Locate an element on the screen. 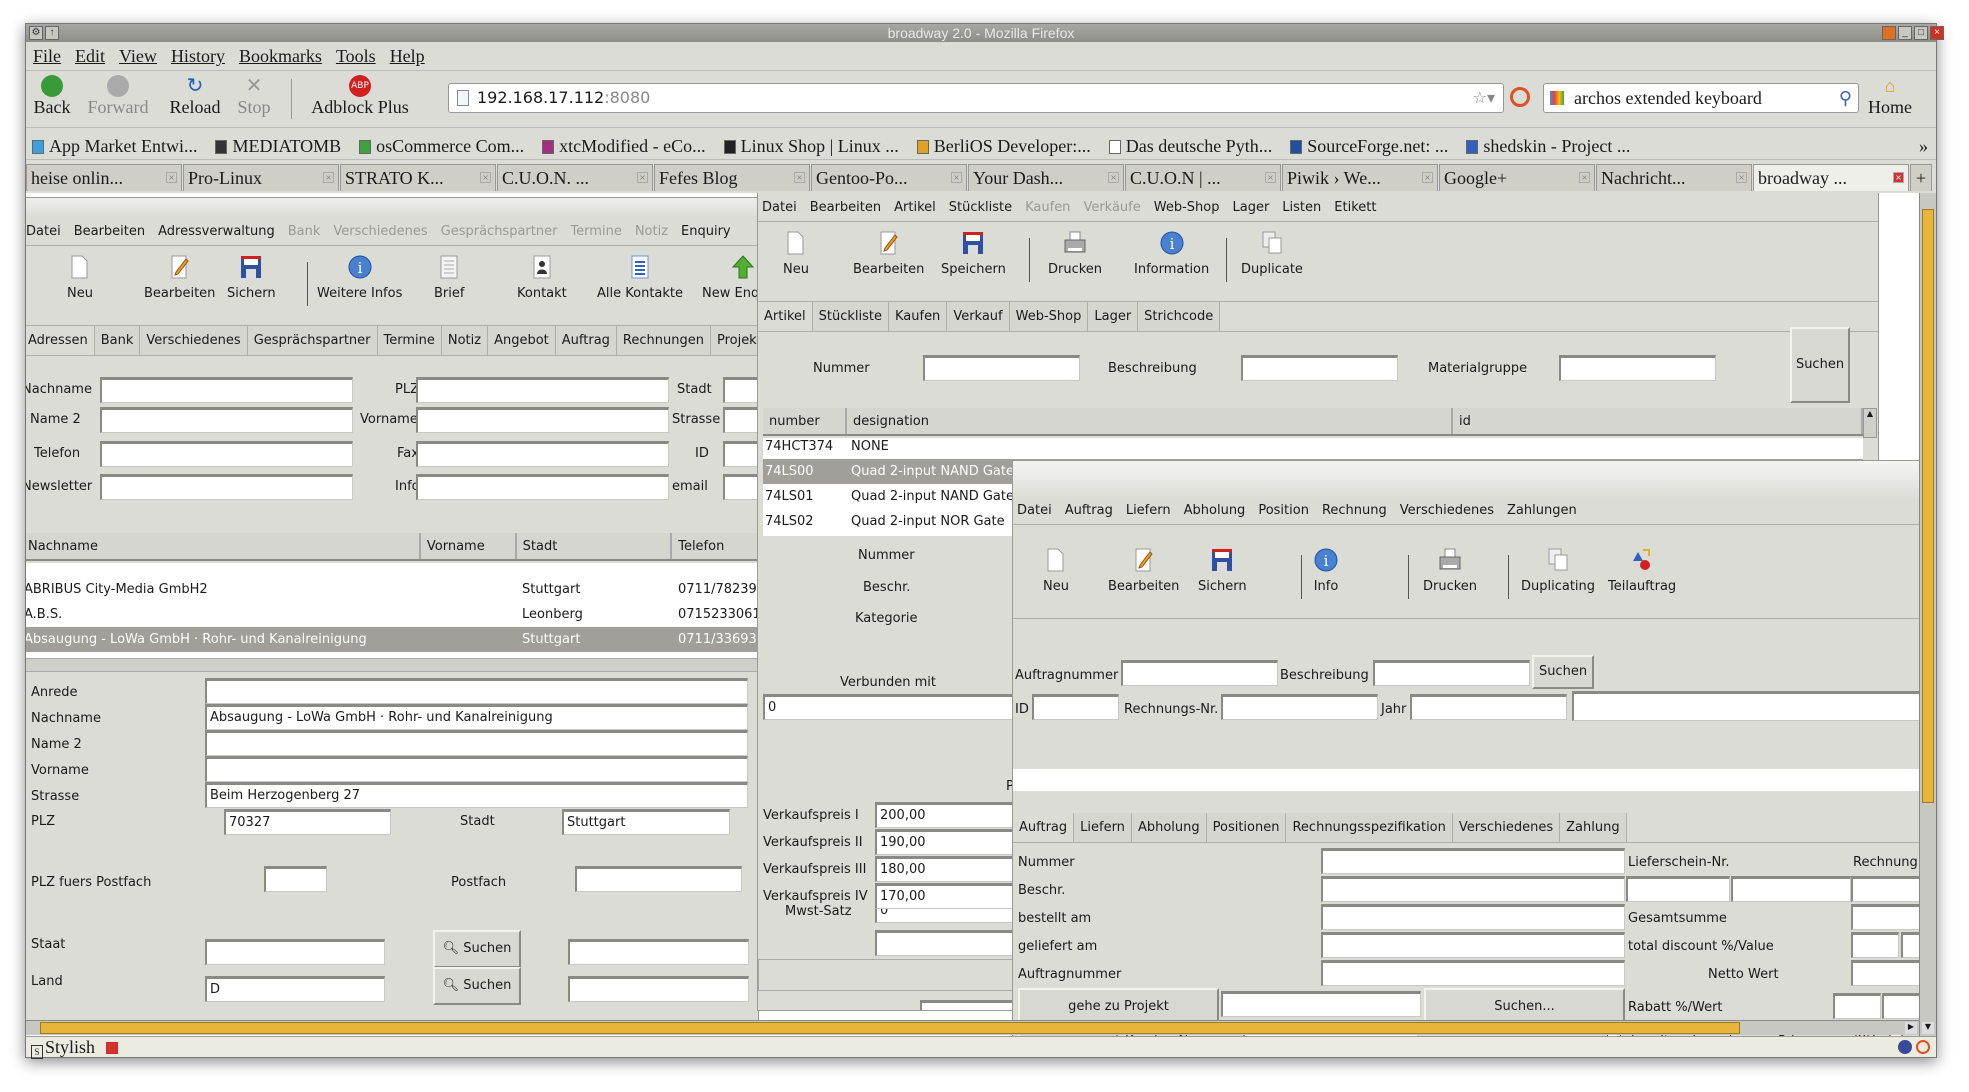  menu-stückliste: Stückliste is located at coordinates (980, 207).